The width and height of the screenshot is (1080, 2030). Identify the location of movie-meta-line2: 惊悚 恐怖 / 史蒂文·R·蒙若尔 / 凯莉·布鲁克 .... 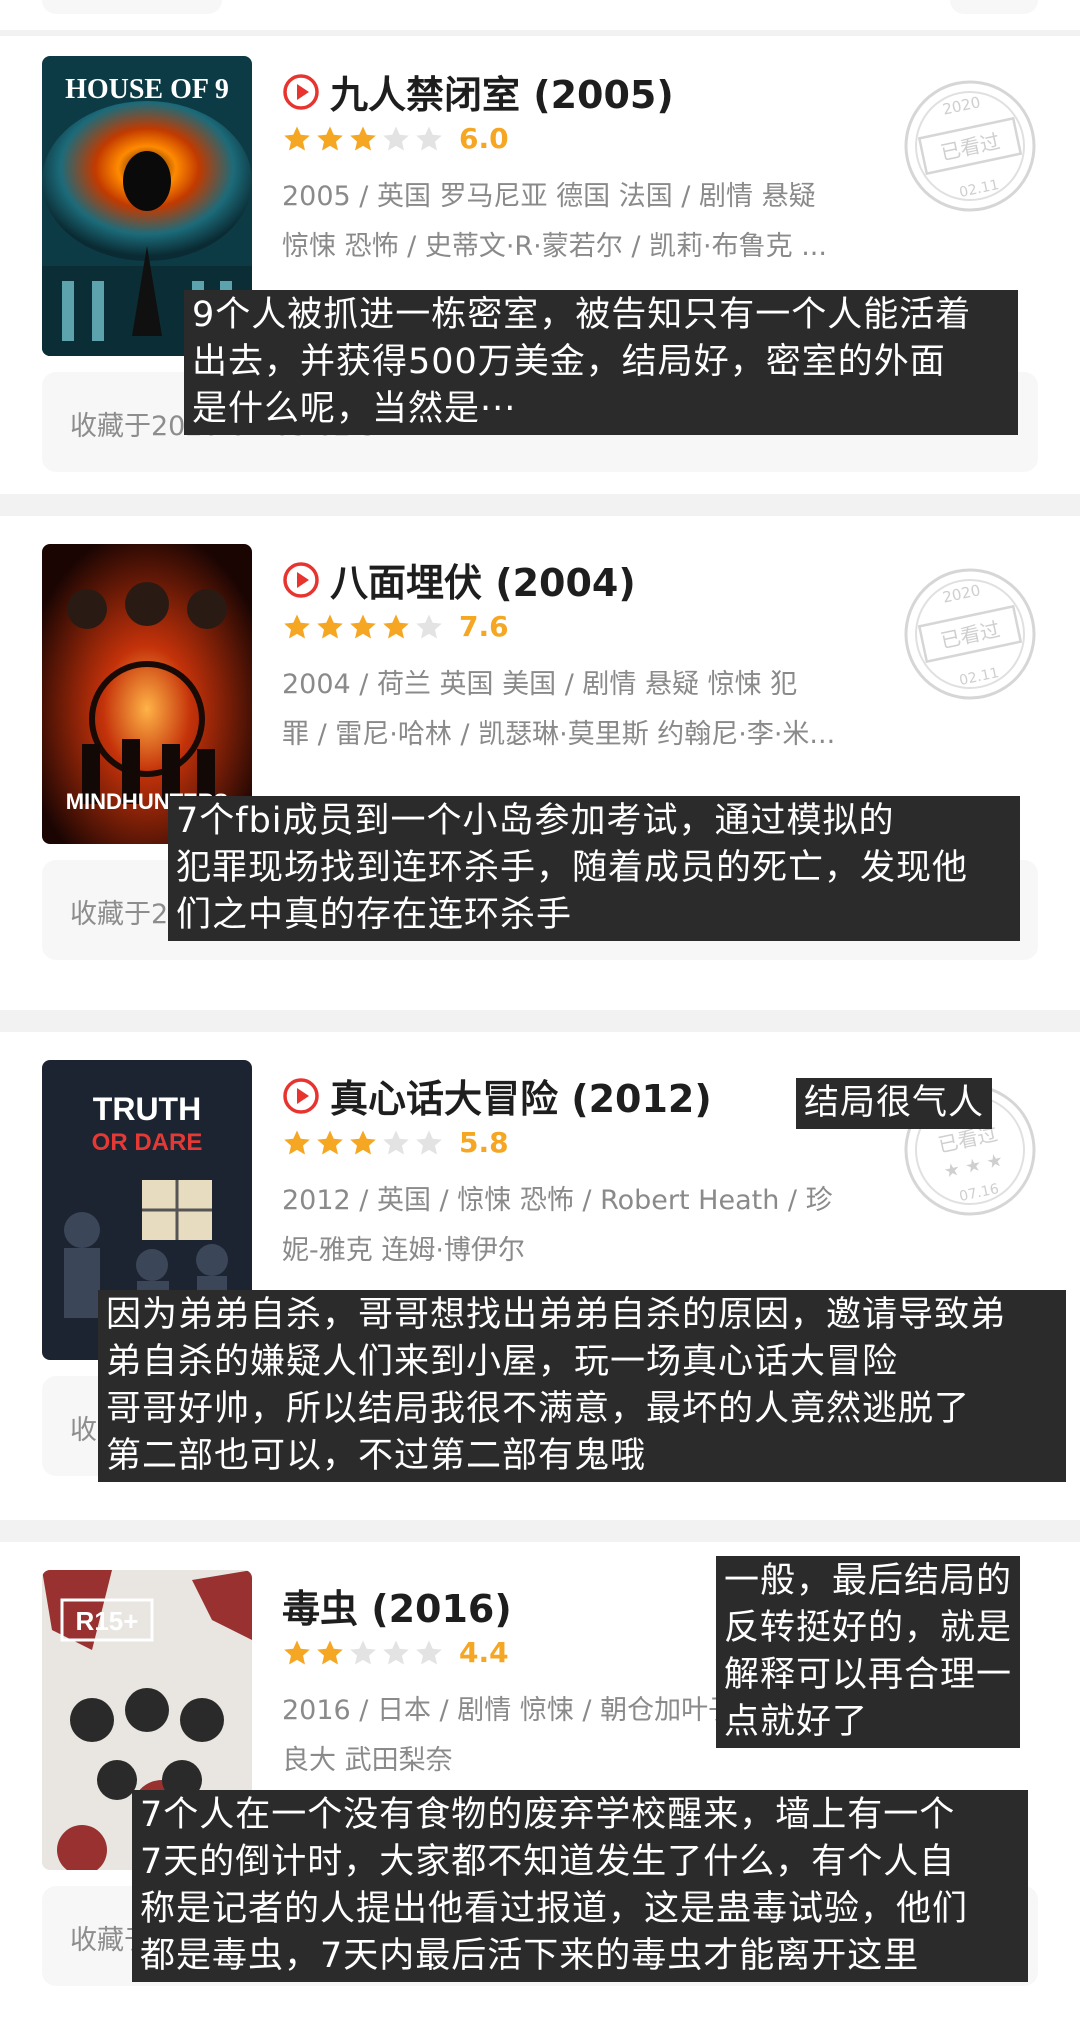
(554, 246).